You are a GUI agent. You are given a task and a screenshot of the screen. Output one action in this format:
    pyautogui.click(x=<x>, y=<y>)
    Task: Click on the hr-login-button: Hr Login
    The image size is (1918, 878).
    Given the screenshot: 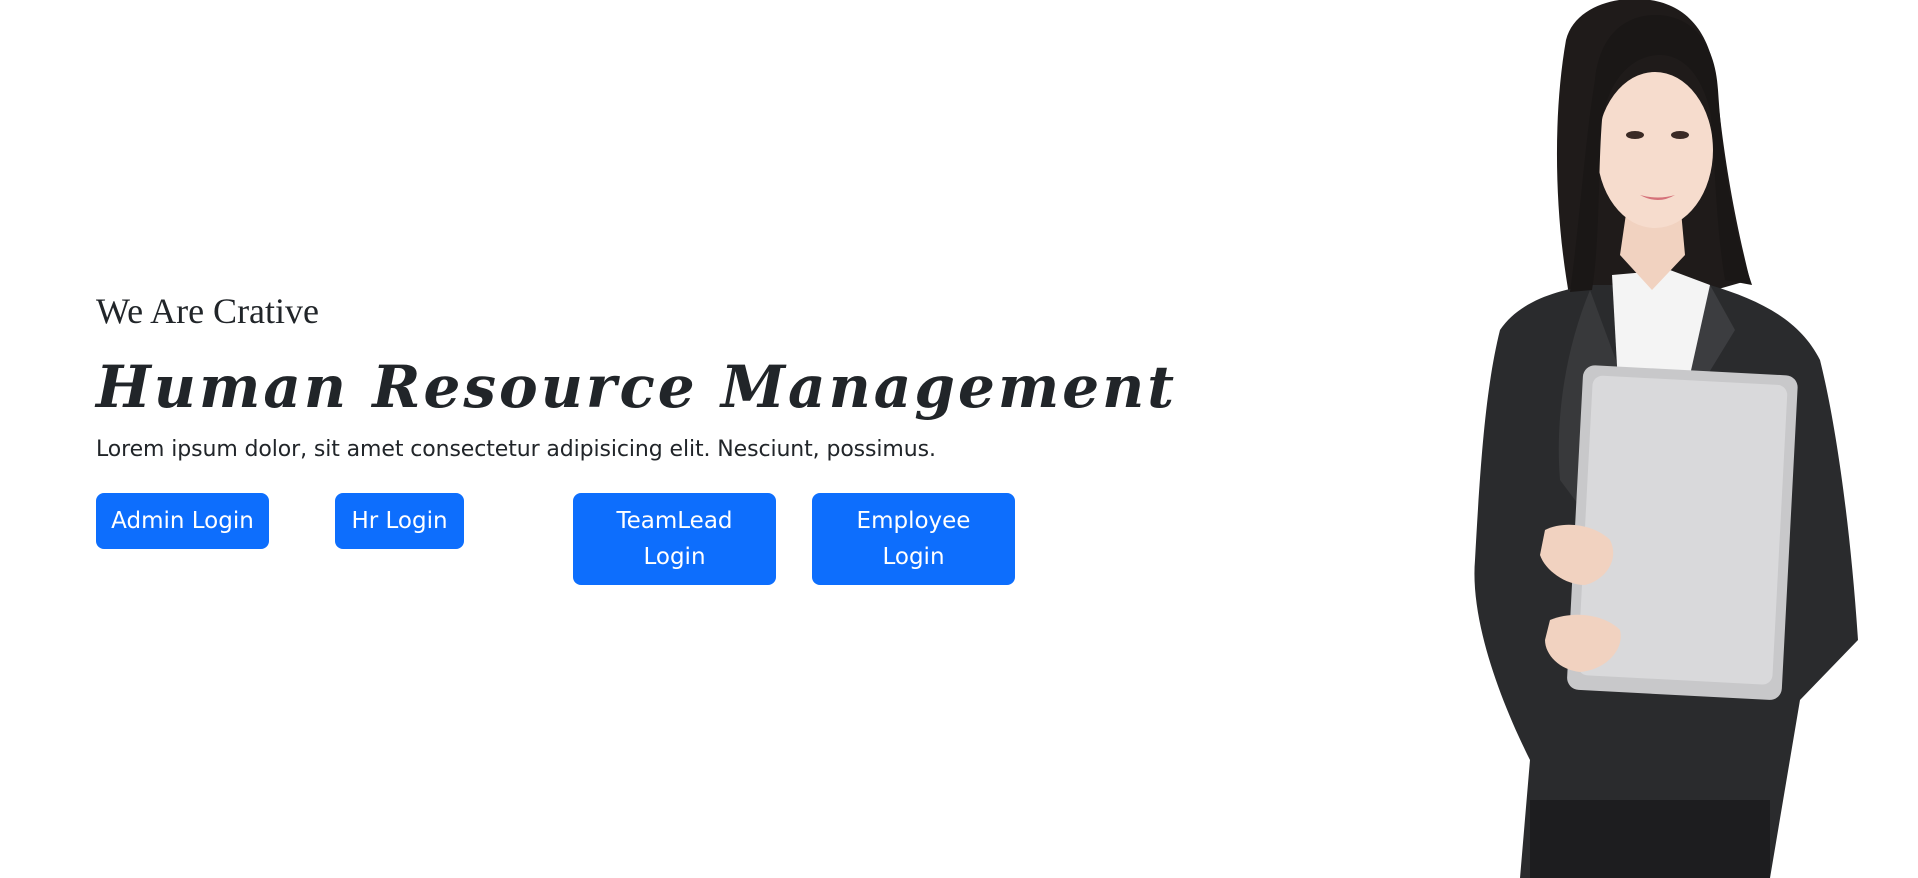 What is the action you would take?
    pyautogui.click(x=399, y=521)
    